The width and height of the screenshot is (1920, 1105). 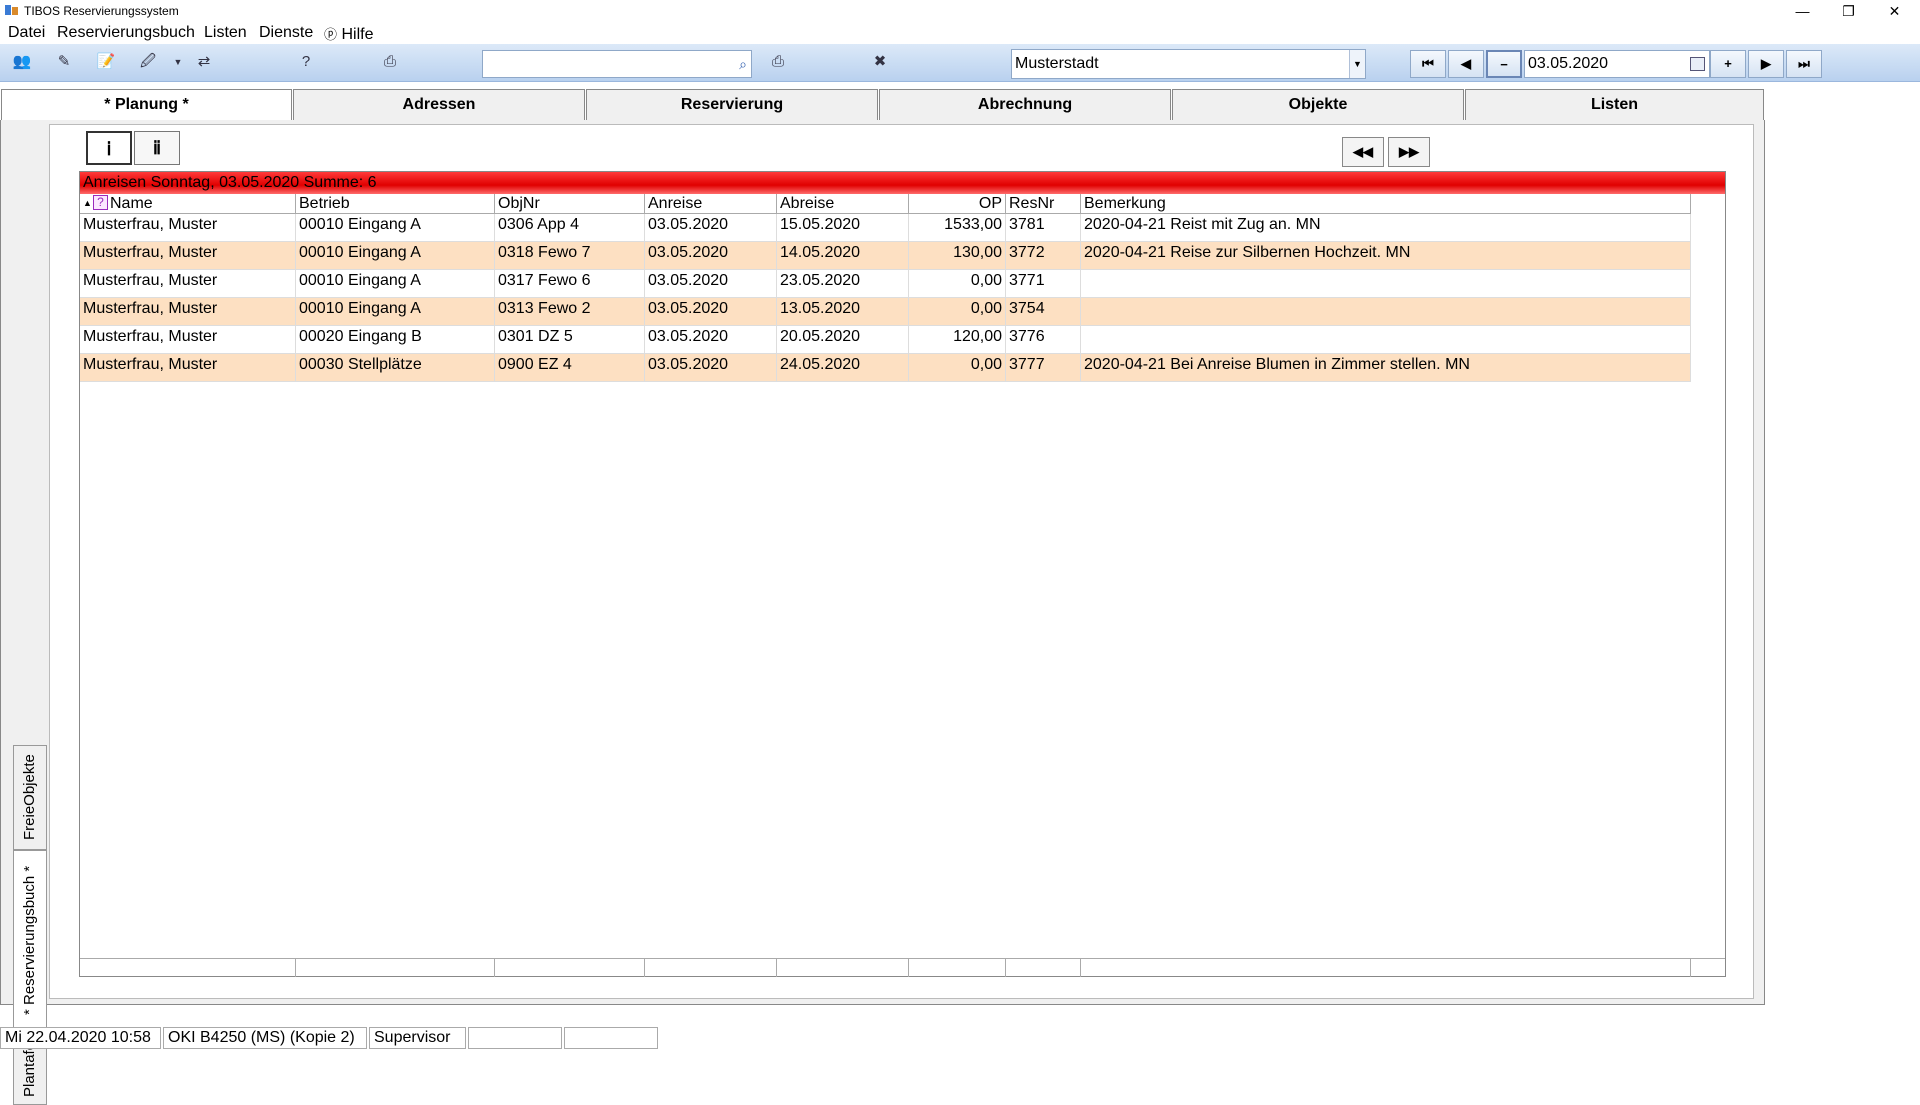 What do you see at coordinates (957, 204) in the screenshot?
I see `column-header-op: OP` at bounding box center [957, 204].